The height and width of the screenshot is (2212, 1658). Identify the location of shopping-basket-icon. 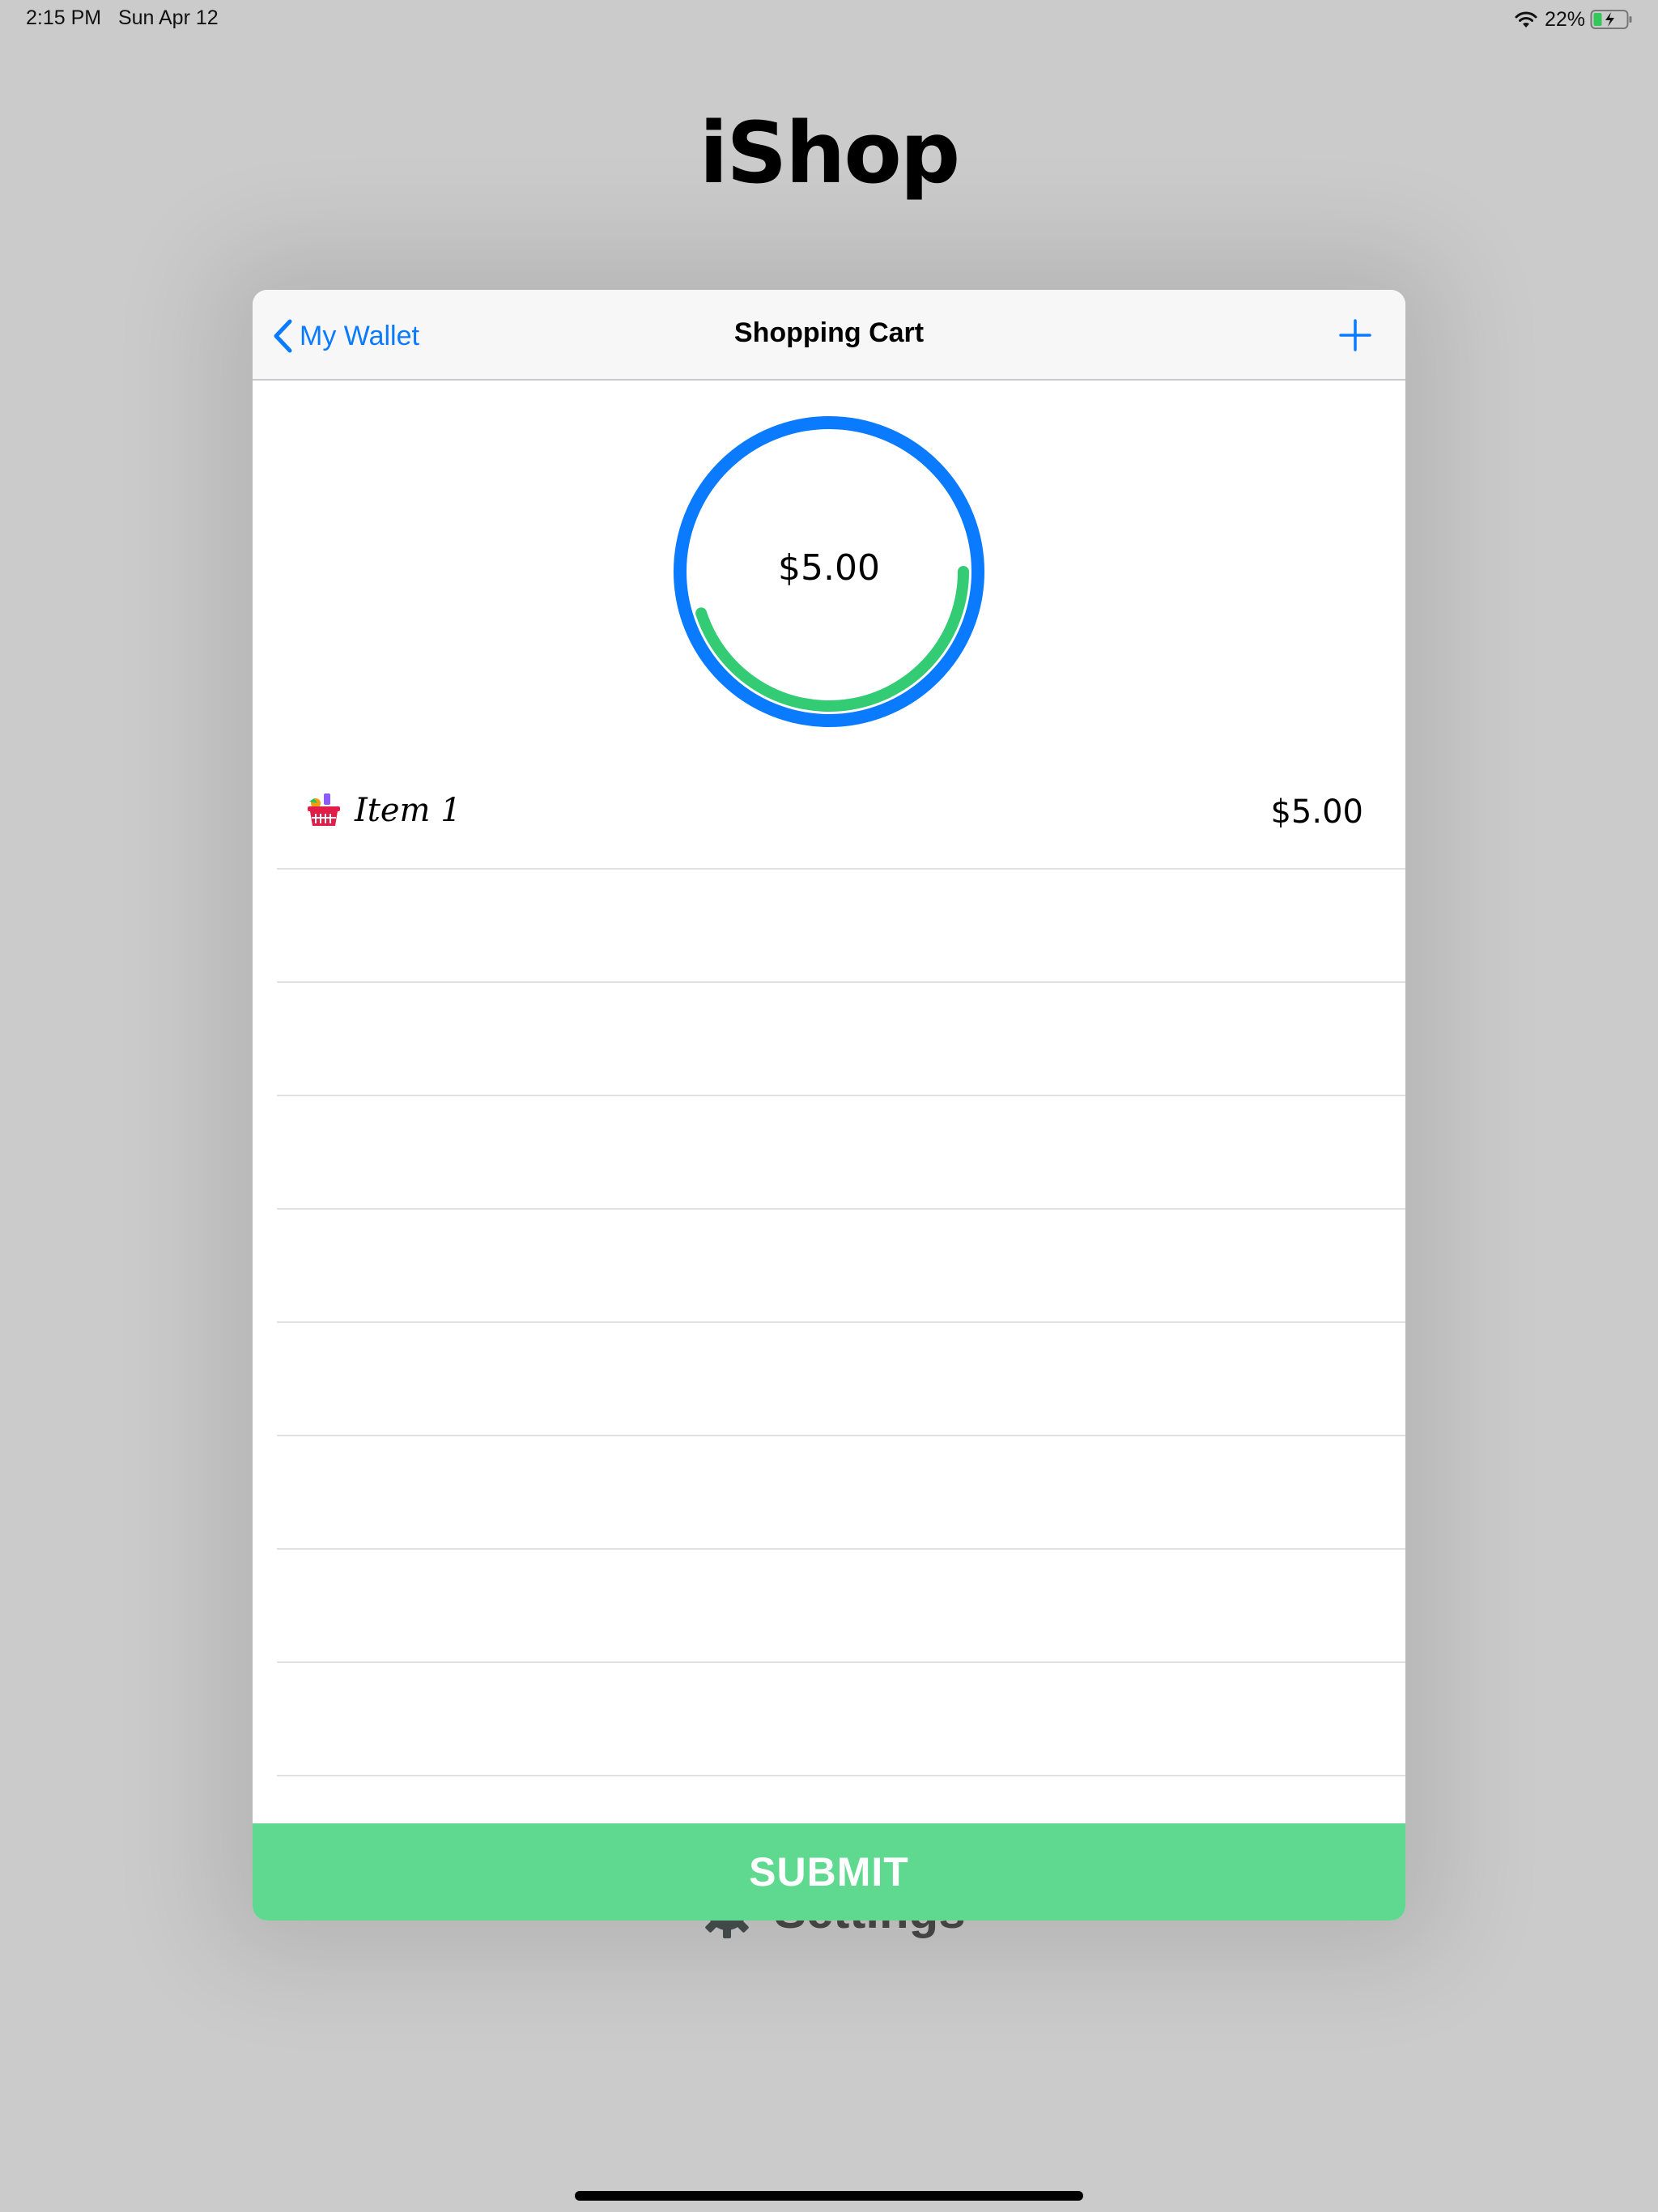
(324, 810).